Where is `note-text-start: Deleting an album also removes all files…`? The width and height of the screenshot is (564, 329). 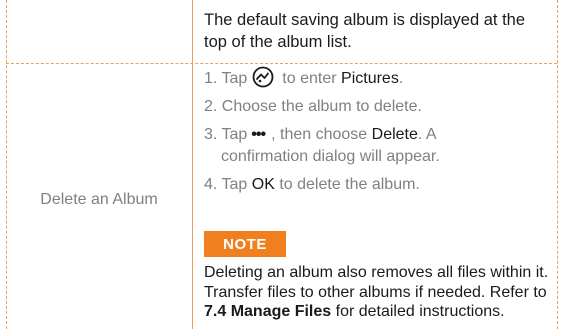
note-text-start: Deleting an album also removes all files… is located at coordinates (376, 282).